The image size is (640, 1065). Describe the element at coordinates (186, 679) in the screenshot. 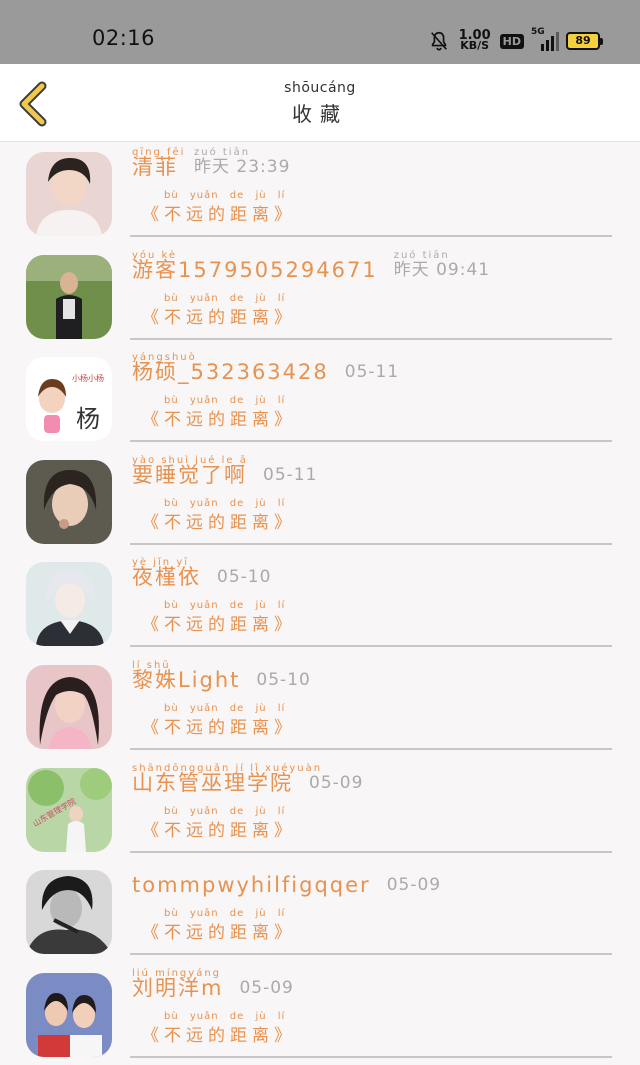

I see `contact-name: 黎姝Light` at that location.